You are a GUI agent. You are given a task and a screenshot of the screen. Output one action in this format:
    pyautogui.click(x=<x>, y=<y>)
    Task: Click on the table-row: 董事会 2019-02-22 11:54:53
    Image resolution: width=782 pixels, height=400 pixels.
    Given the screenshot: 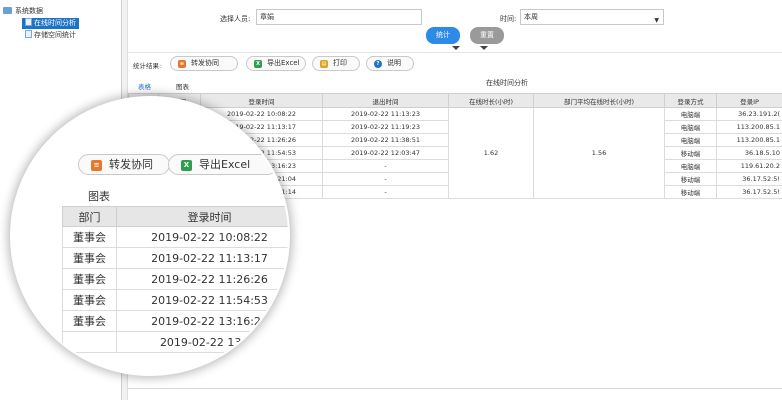 What is the action you would take?
    pyautogui.click(x=175, y=300)
    